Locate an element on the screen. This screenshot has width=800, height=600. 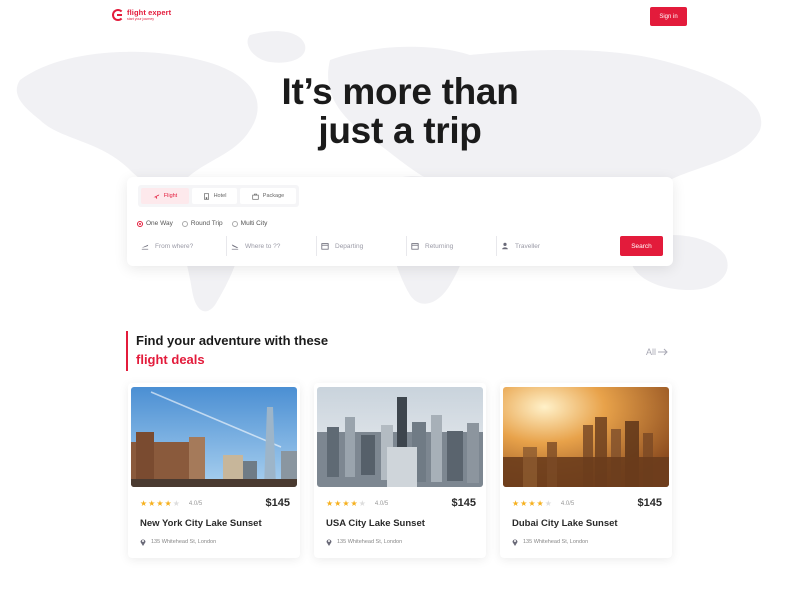
deal-title: USA City Lake Sunset is located at coordinates (375, 523).